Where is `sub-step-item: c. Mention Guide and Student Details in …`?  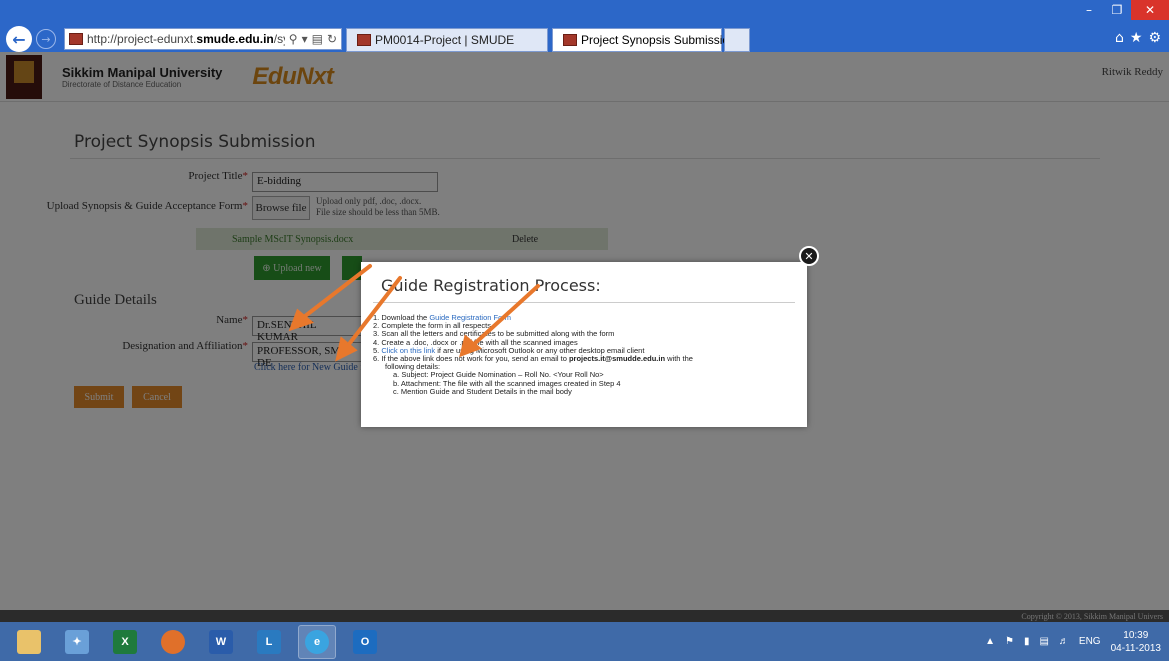
sub-step-item: c. Mention Guide and Student Details in … is located at coordinates (482, 391).